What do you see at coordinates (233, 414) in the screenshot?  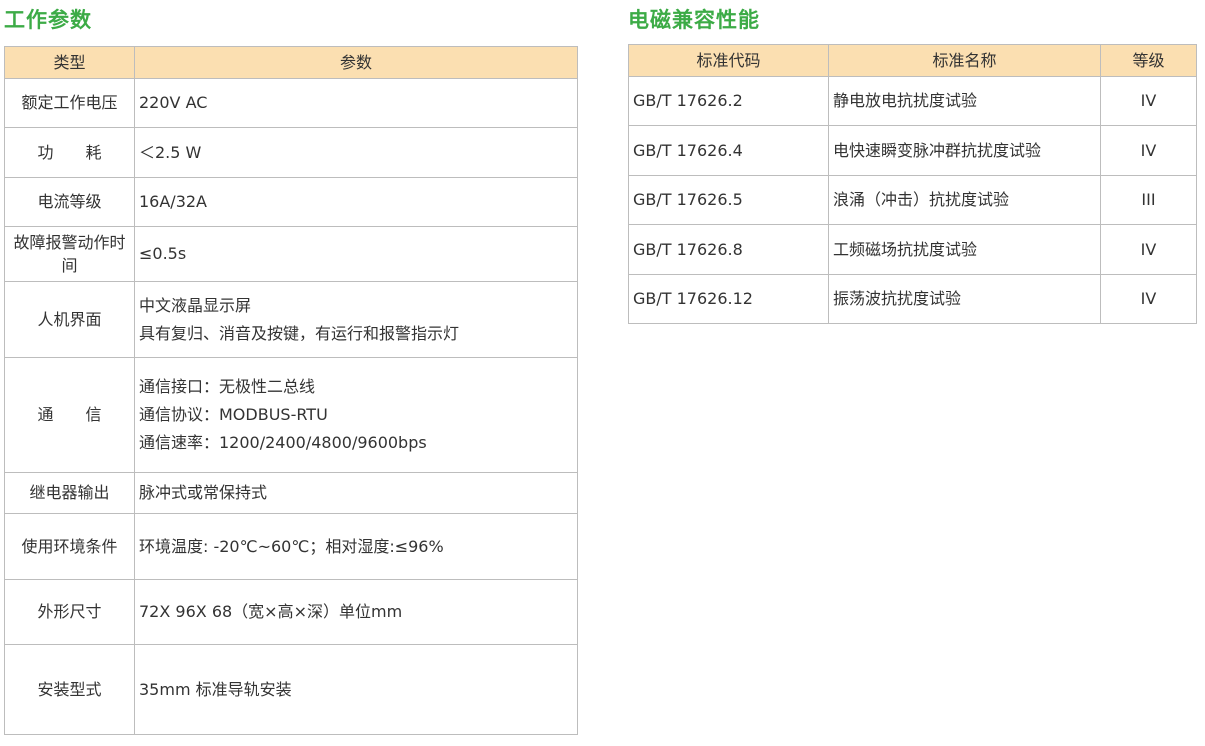 I see `comm-line-2: 通信协议：MODBUS-RTU` at bounding box center [233, 414].